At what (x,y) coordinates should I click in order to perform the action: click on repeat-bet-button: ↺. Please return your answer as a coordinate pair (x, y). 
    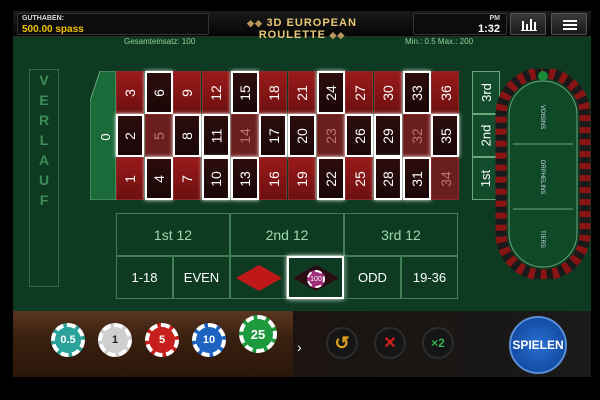
    Looking at the image, I should click on (342, 343).